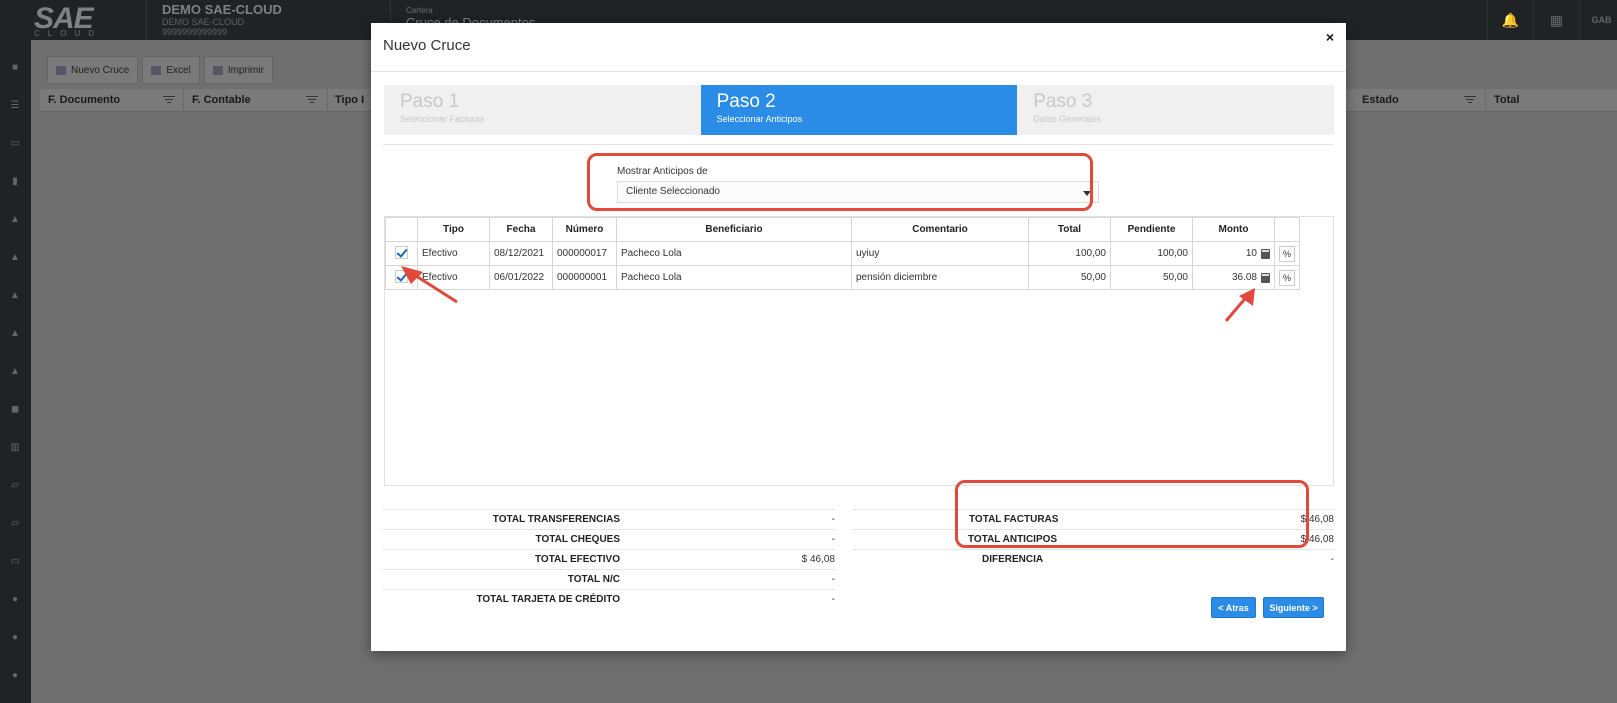  Describe the element at coordinates (429, 285) in the screenshot. I see `annotation-arrow` at that location.